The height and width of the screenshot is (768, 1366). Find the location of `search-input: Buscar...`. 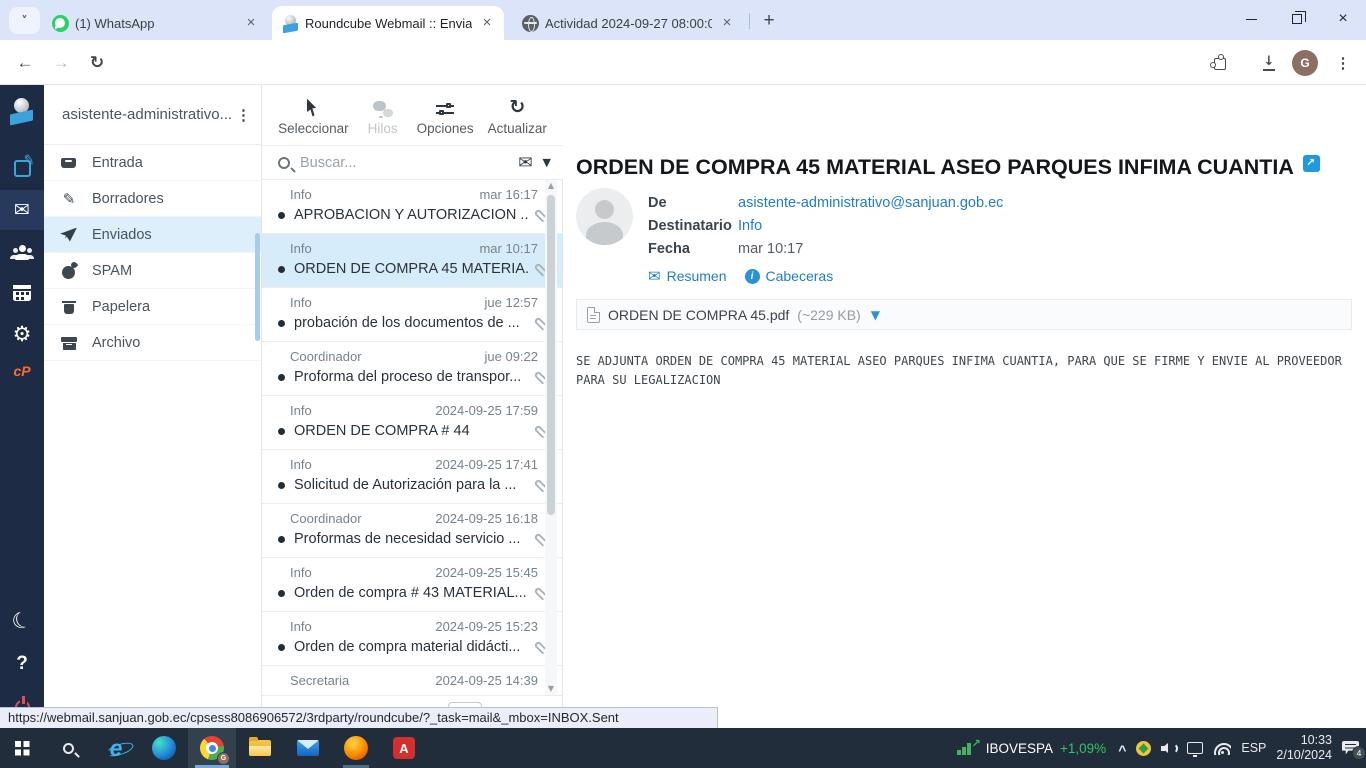

search-input: Buscar... is located at coordinates (404, 163).